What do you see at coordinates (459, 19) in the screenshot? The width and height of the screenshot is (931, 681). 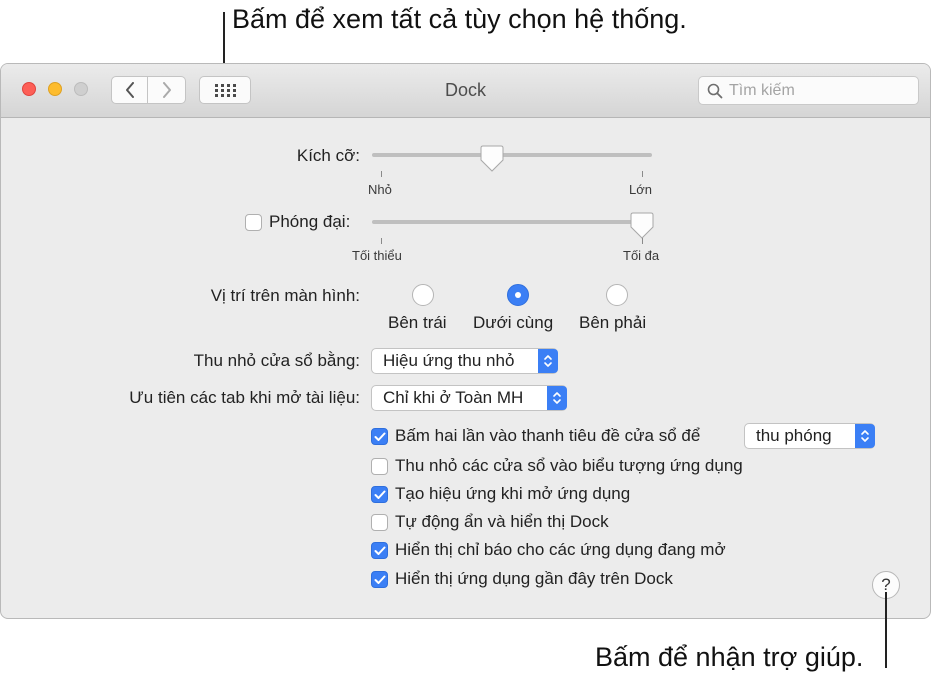 I see `callout-show-all: Bấm để xem tất cả tùy chọn hệ thống.` at bounding box center [459, 19].